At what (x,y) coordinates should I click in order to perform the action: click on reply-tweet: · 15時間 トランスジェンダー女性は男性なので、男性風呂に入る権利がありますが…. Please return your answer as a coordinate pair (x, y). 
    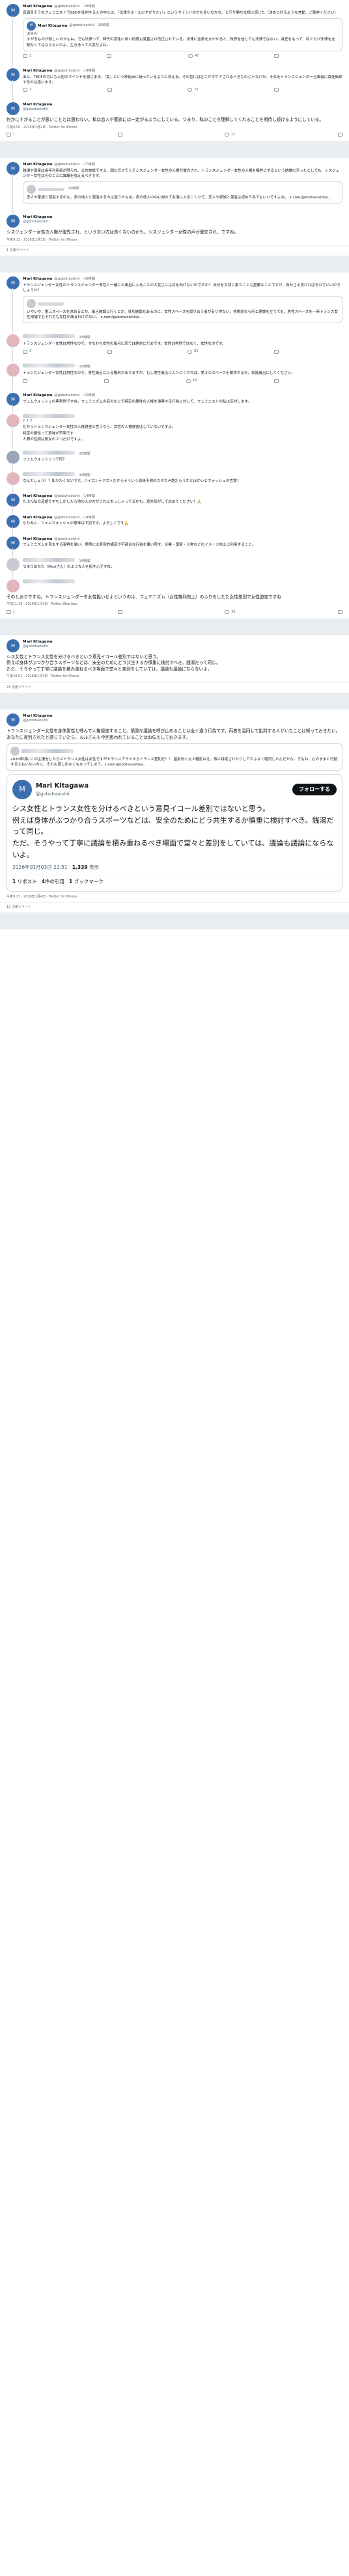
    Looking at the image, I should click on (174, 376).